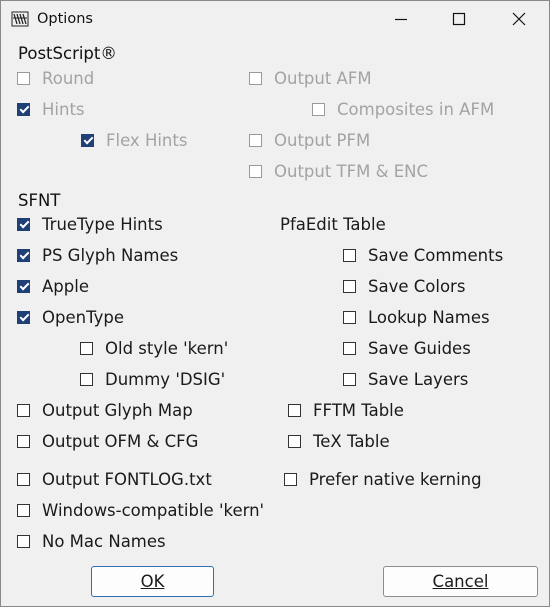 The height and width of the screenshot is (607, 550). I want to click on close-button, so click(520, 19).